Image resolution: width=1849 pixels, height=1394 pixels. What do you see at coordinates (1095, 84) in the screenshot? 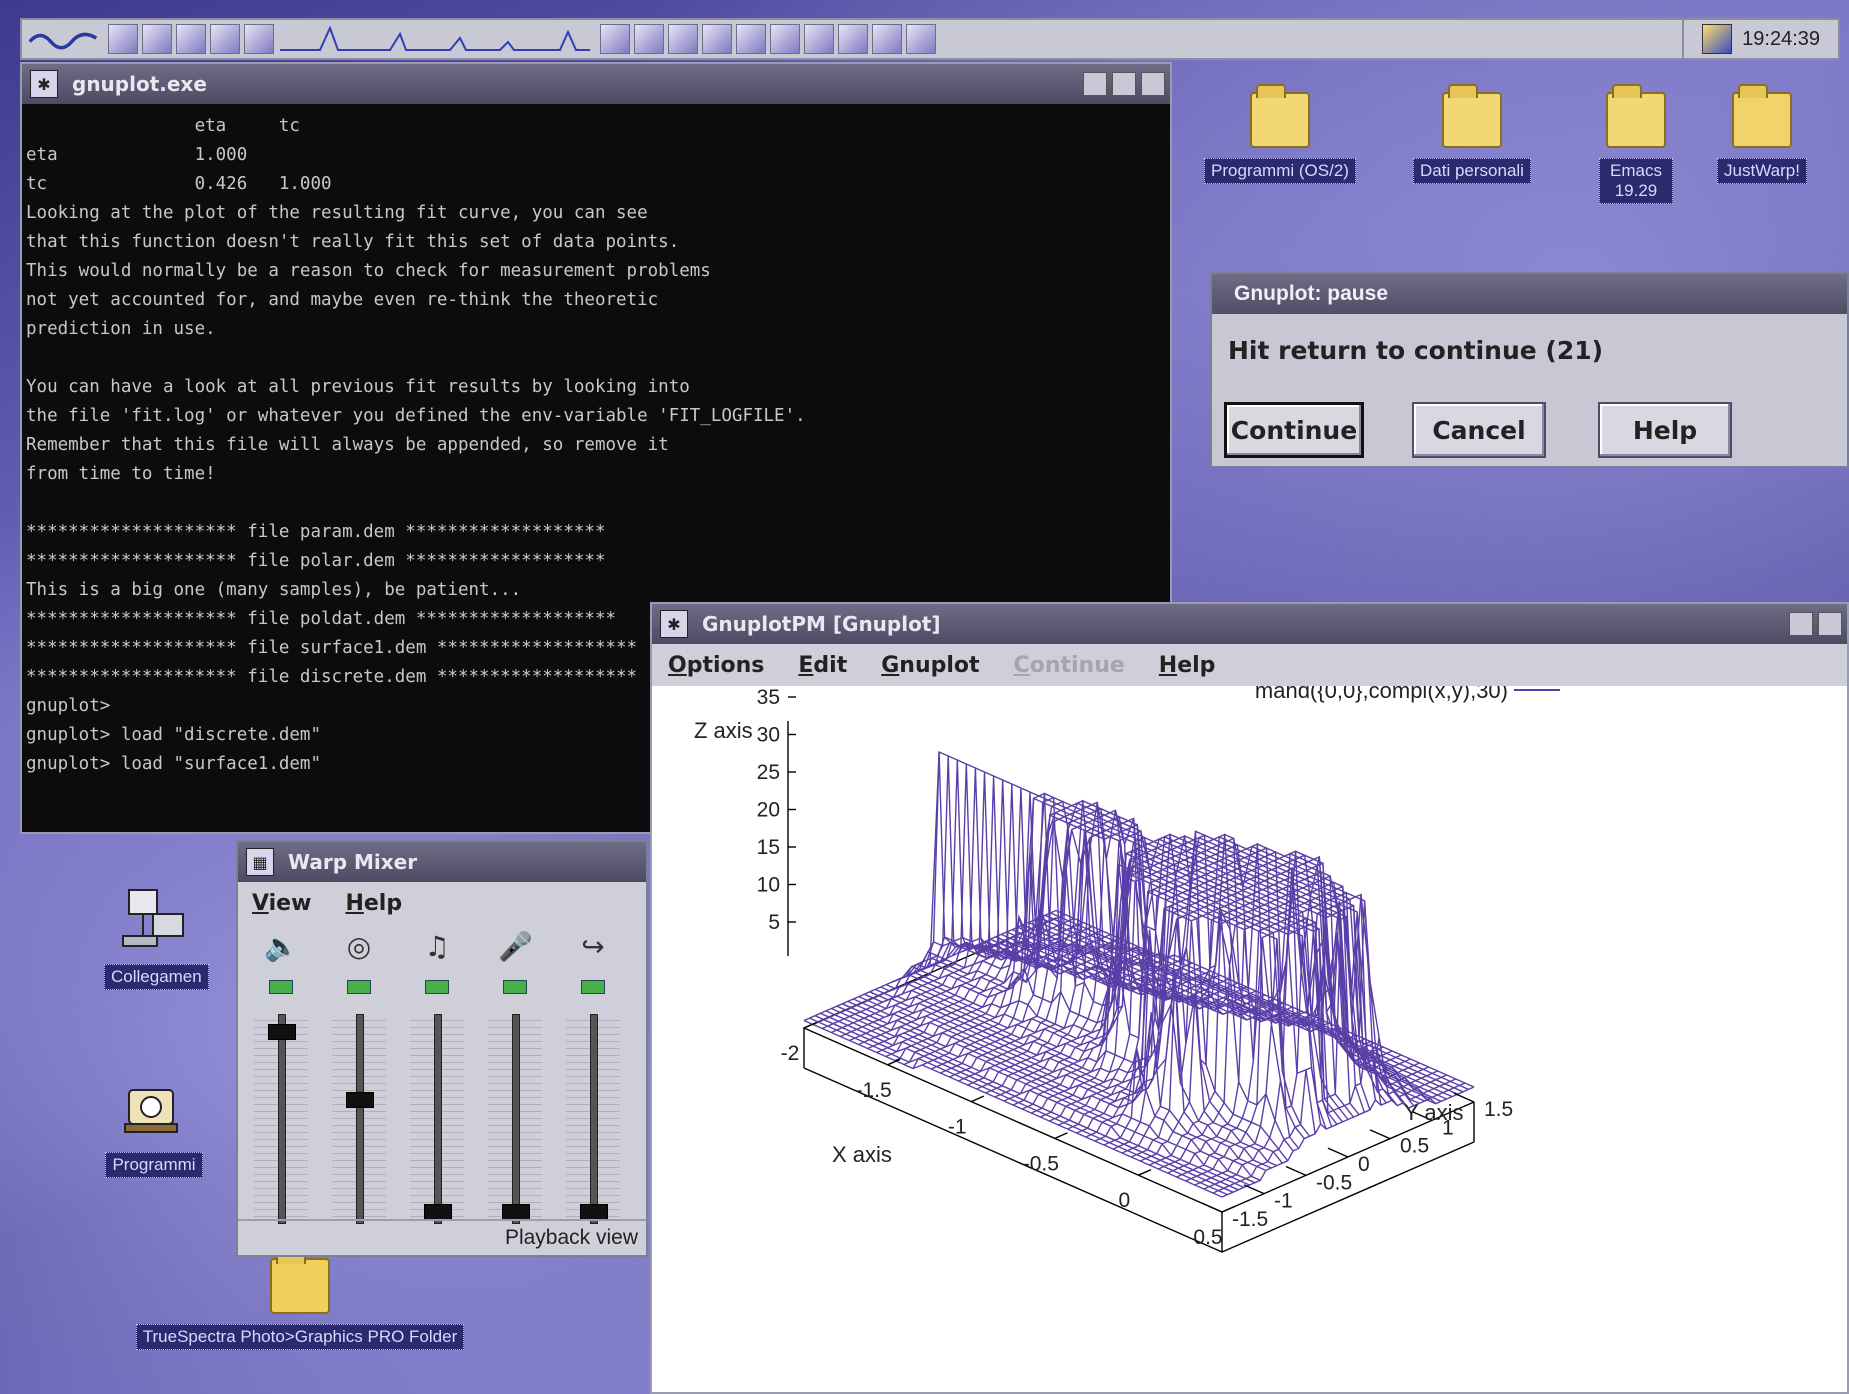
I see `hide-button` at bounding box center [1095, 84].